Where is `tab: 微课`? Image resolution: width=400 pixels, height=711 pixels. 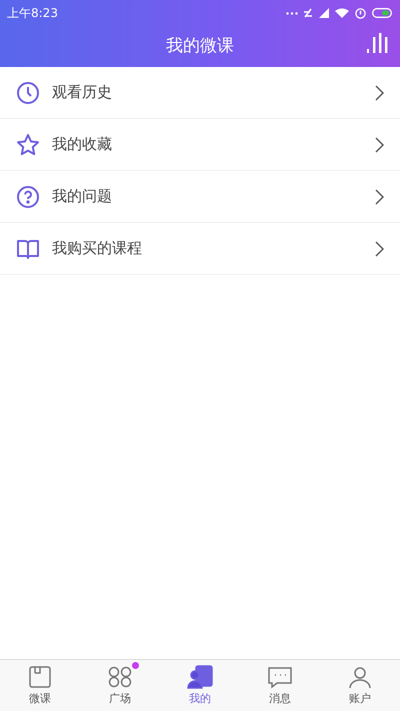 tab: 微课 is located at coordinates (40, 685).